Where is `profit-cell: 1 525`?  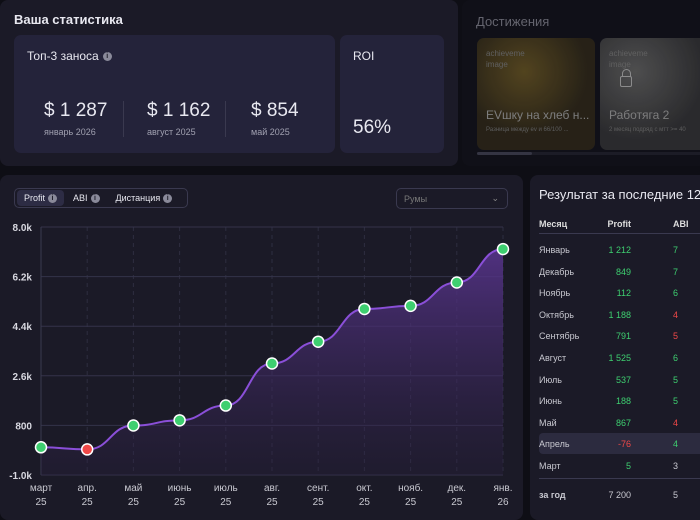
profit-cell: 1 525 is located at coordinates (619, 358).